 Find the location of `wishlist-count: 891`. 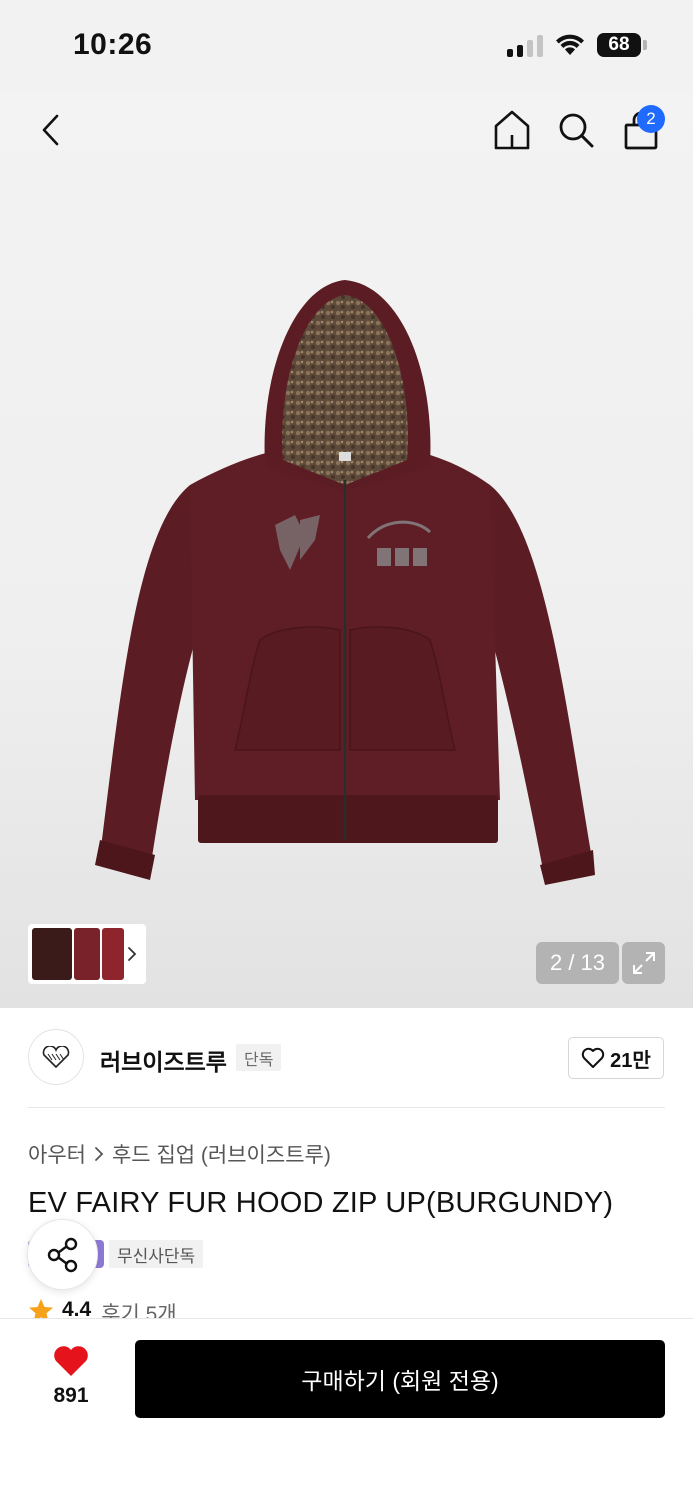

wishlist-count: 891 is located at coordinates (71, 1395).